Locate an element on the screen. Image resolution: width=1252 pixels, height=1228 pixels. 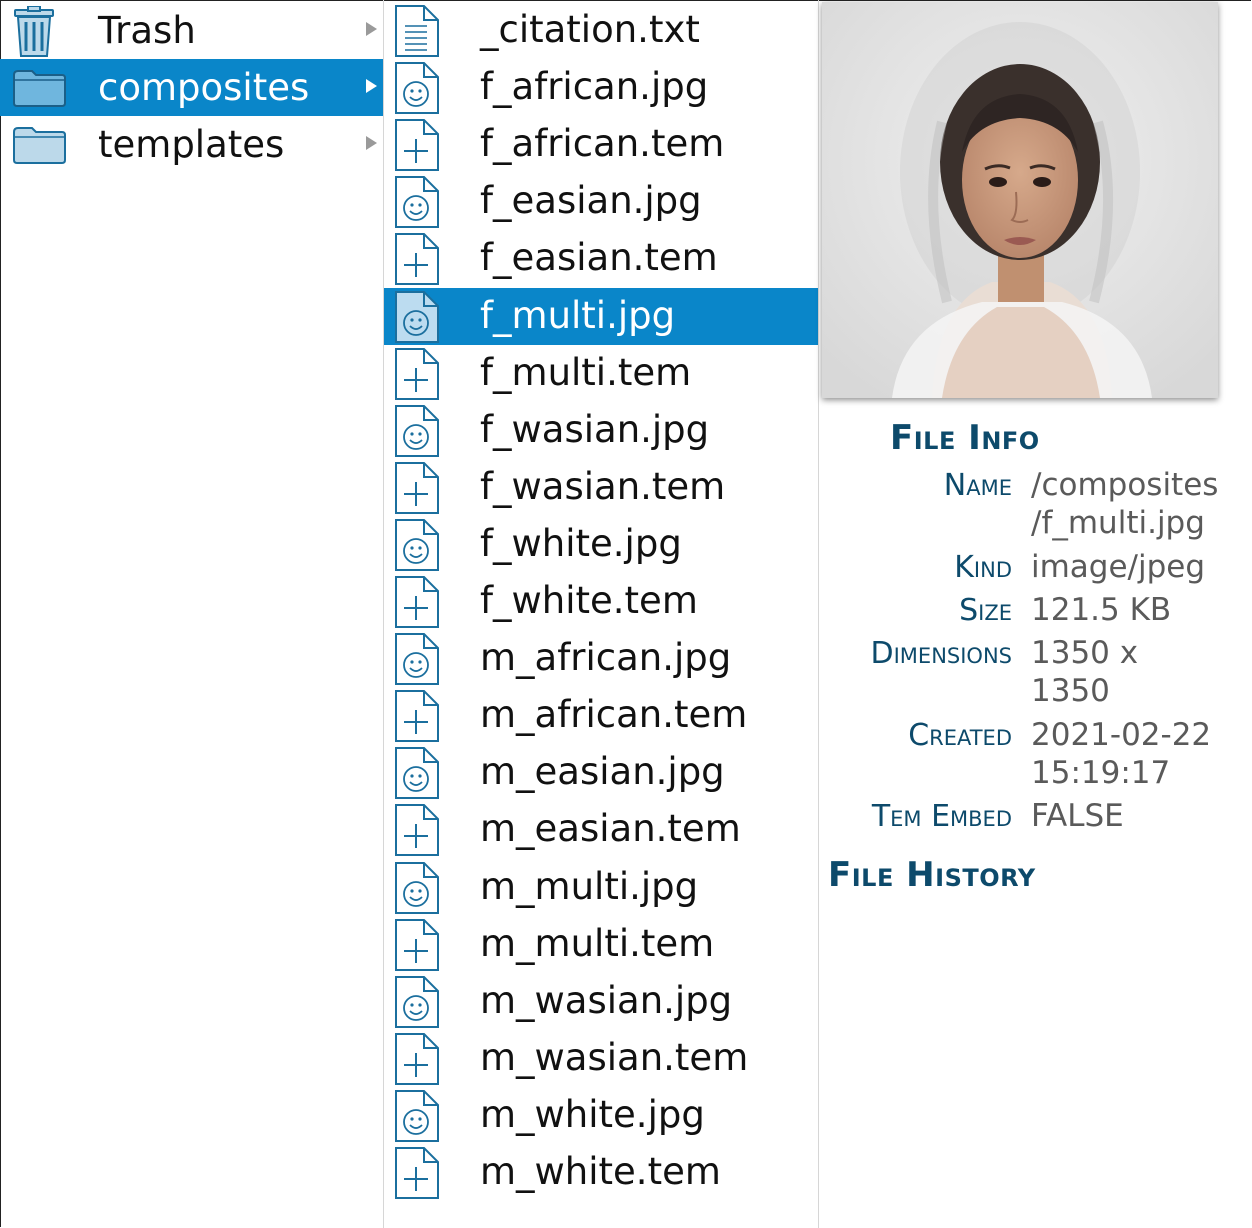
dimensions-value-line1: 1350 x is located at coordinates (1085, 653).